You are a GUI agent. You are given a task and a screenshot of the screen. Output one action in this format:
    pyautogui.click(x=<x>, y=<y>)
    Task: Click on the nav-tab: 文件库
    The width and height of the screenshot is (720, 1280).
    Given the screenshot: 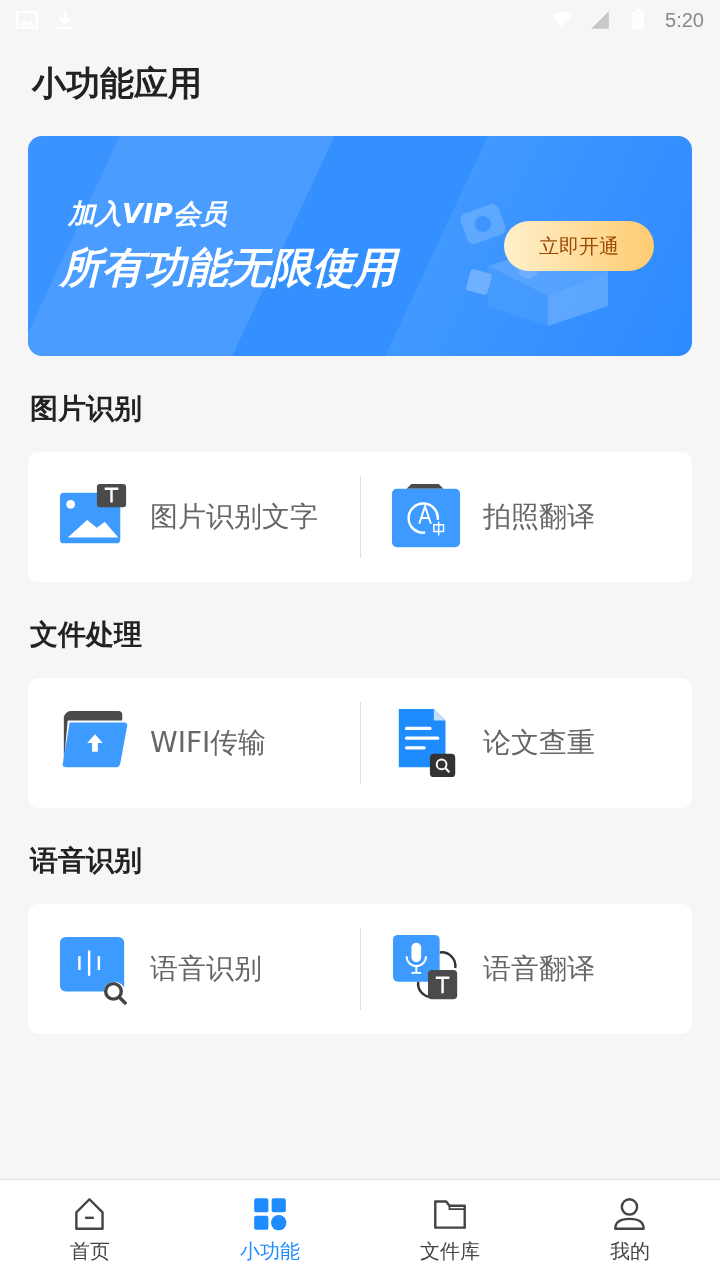 What is the action you would take?
    pyautogui.click(x=450, y=1230)
    